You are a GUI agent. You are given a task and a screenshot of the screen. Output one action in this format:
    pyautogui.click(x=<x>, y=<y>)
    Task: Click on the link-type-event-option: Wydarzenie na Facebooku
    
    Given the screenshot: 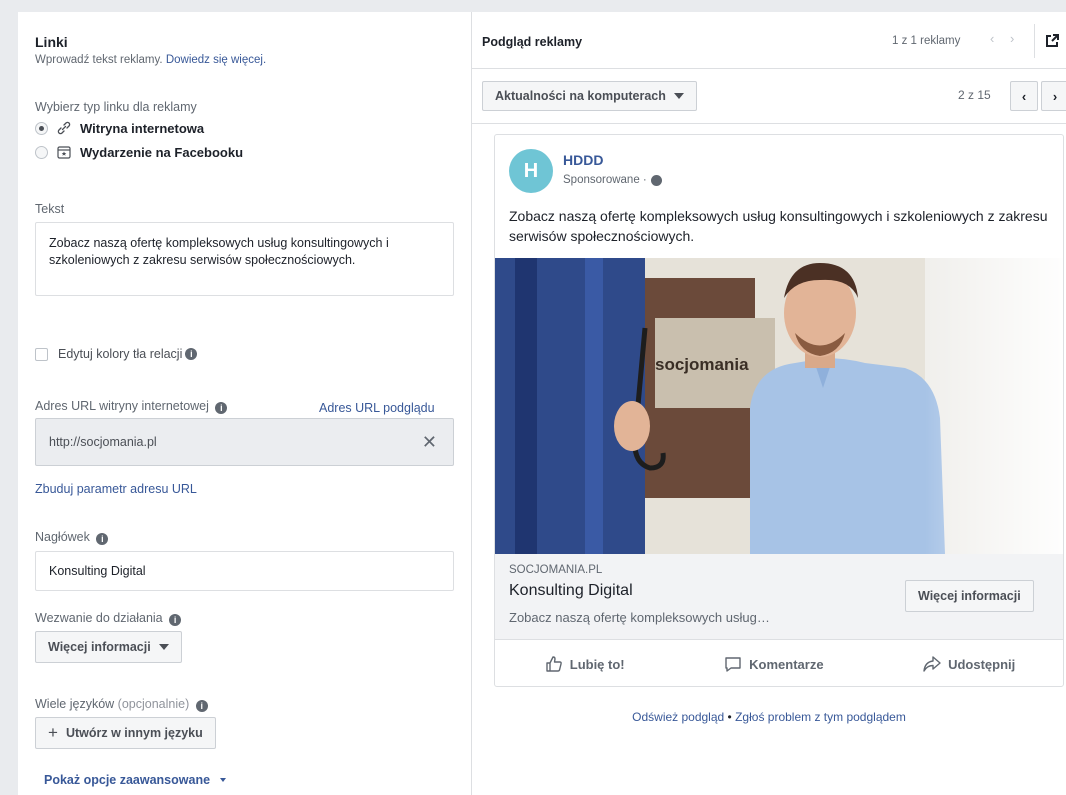 What is the action you would take?
    pyautogui.click(x=139, y=152)
    